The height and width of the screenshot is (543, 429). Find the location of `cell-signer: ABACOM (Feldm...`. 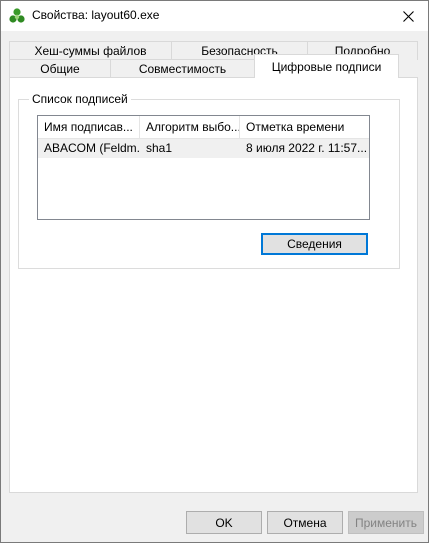

cell-signer: ABACOM (Feldm... is located at coordinates (91, 148).